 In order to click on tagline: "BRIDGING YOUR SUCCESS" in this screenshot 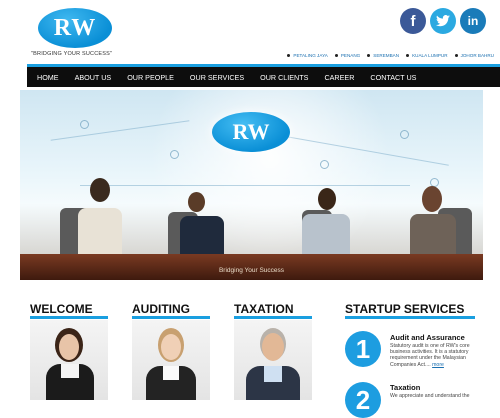, I will do `click(72, 54)`.